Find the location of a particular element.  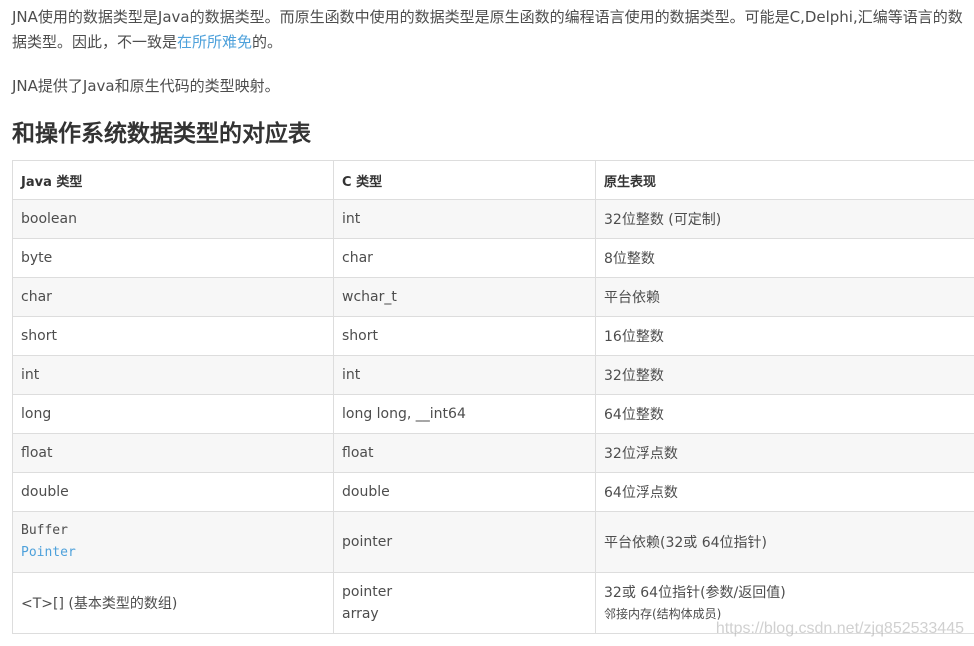

cell-c: wchar_t is located at coordinates (464, 297).